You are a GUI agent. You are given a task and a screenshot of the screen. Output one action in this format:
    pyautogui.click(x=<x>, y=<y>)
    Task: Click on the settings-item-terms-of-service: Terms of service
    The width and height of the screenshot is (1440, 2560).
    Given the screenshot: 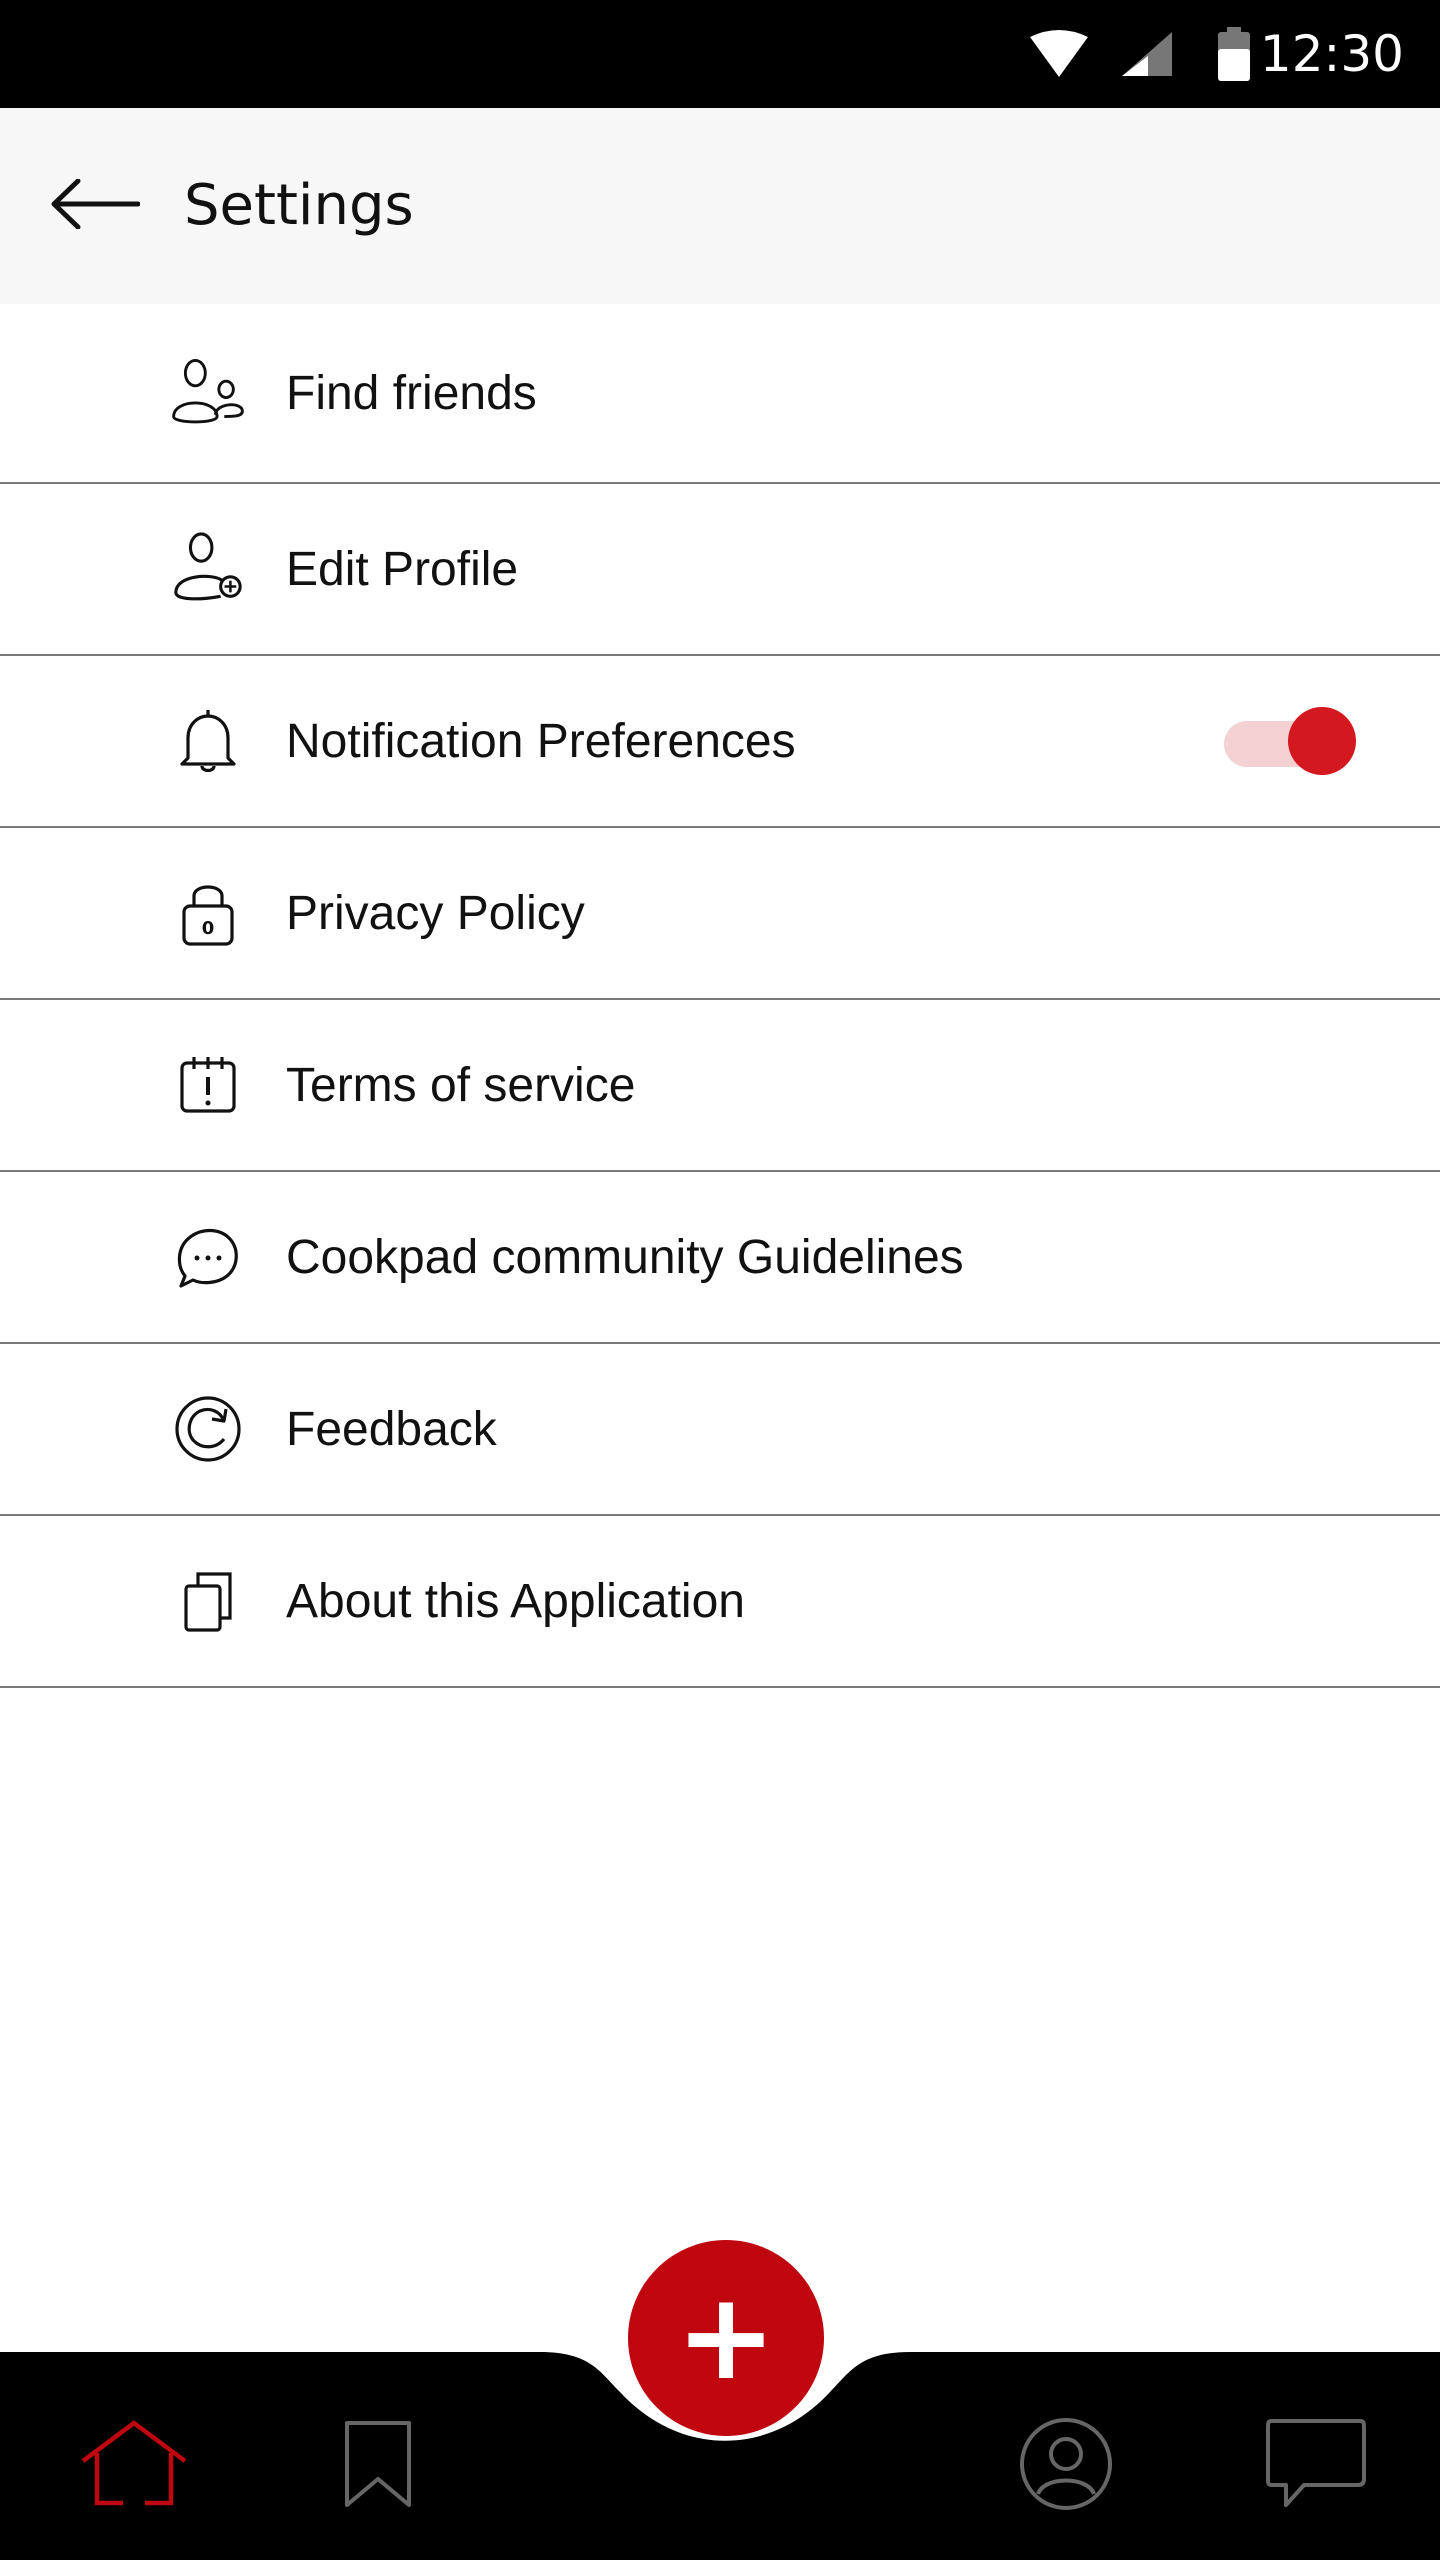 What is the action you would take?
    pyautogui.click(x=720, y=1086)
    